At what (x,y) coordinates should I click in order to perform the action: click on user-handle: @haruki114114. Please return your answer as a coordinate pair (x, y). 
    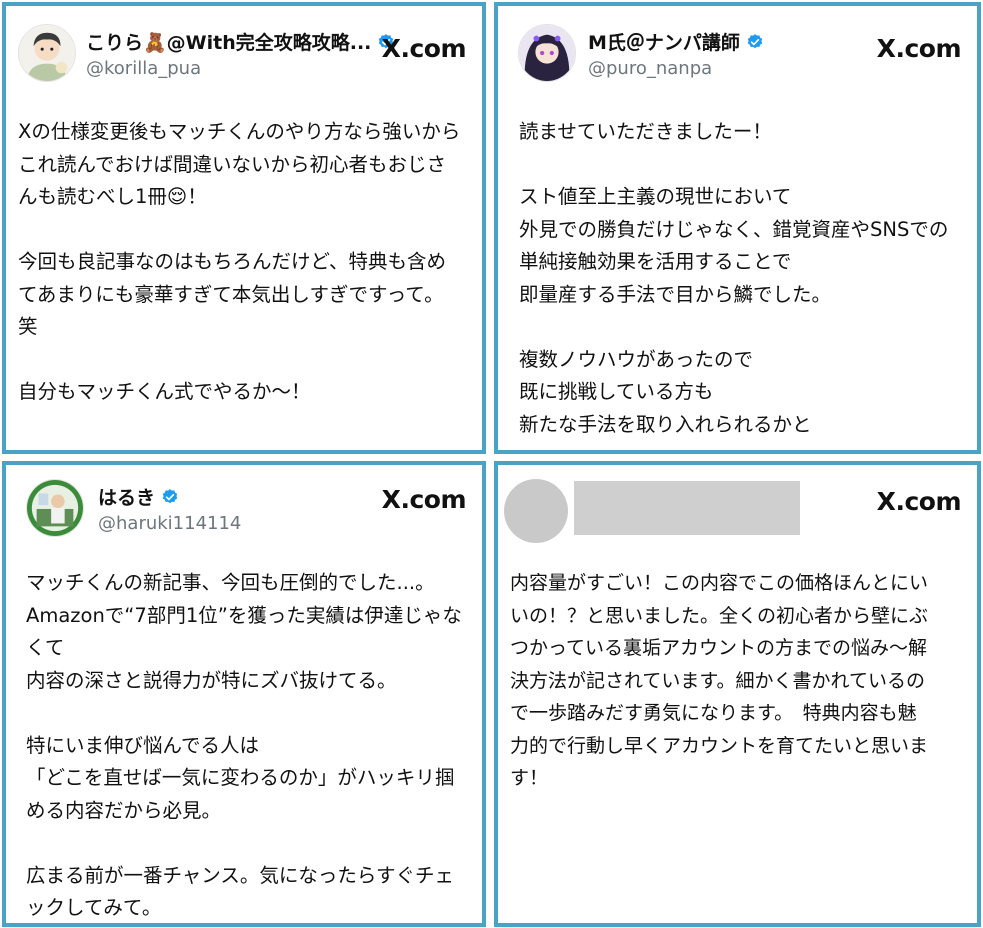
    Looking at the image, I should click on (169, 523).